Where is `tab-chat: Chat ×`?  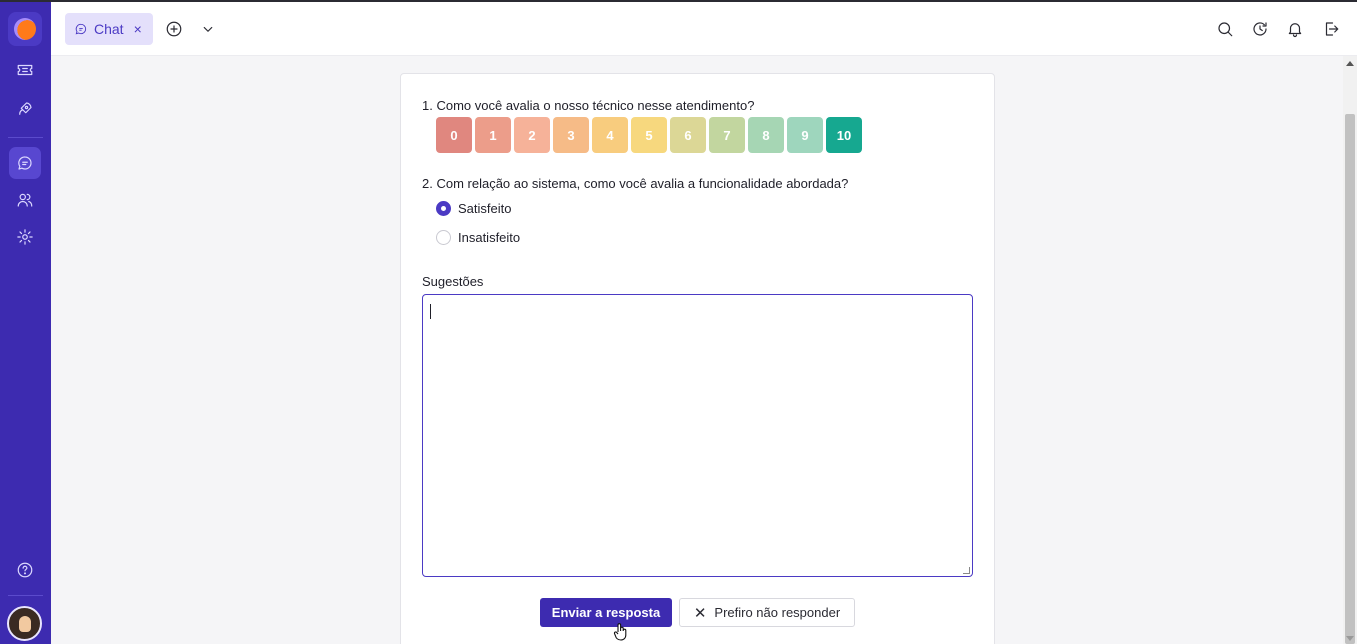
tab-chat: Chat × is located at coordinates (109, 29).